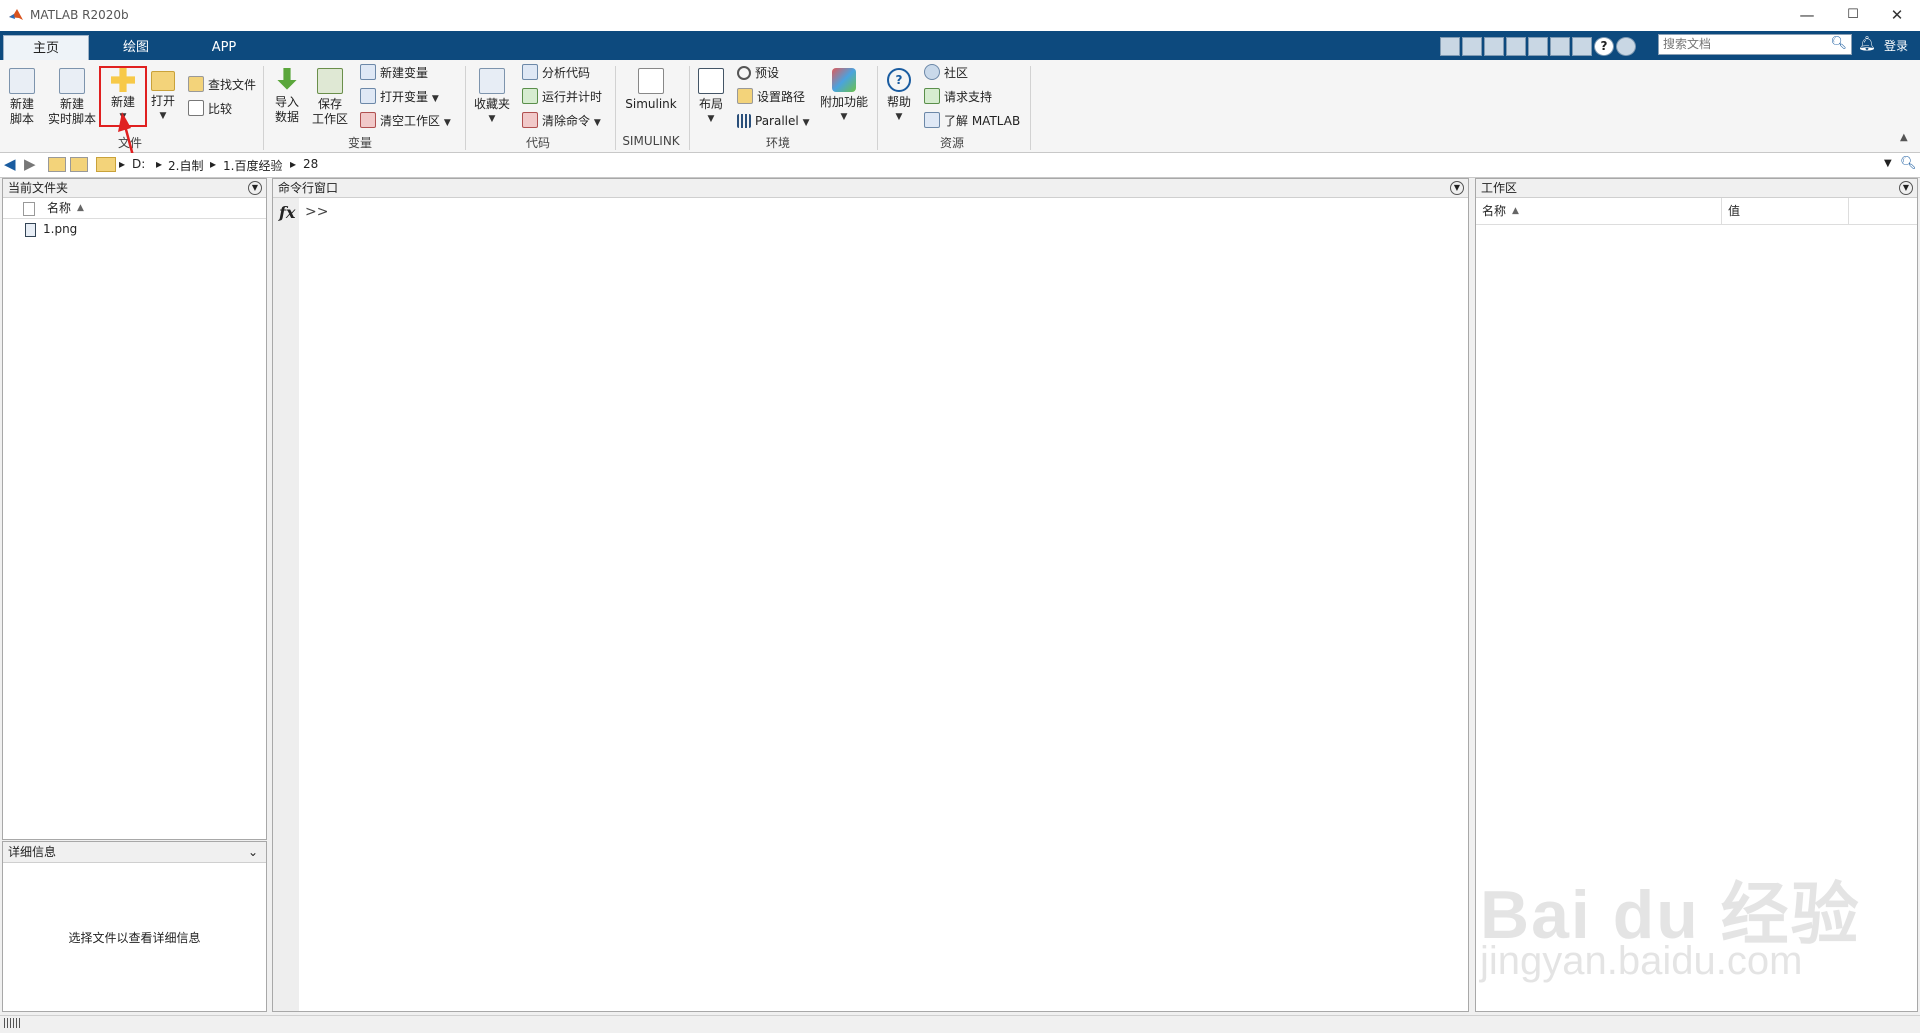 This screenshot has height=1033, width=1920. Describe the element at coordinates (492, 97) in the screenshot. I see `favorites-button: 收藏夹 ▼` at that location.